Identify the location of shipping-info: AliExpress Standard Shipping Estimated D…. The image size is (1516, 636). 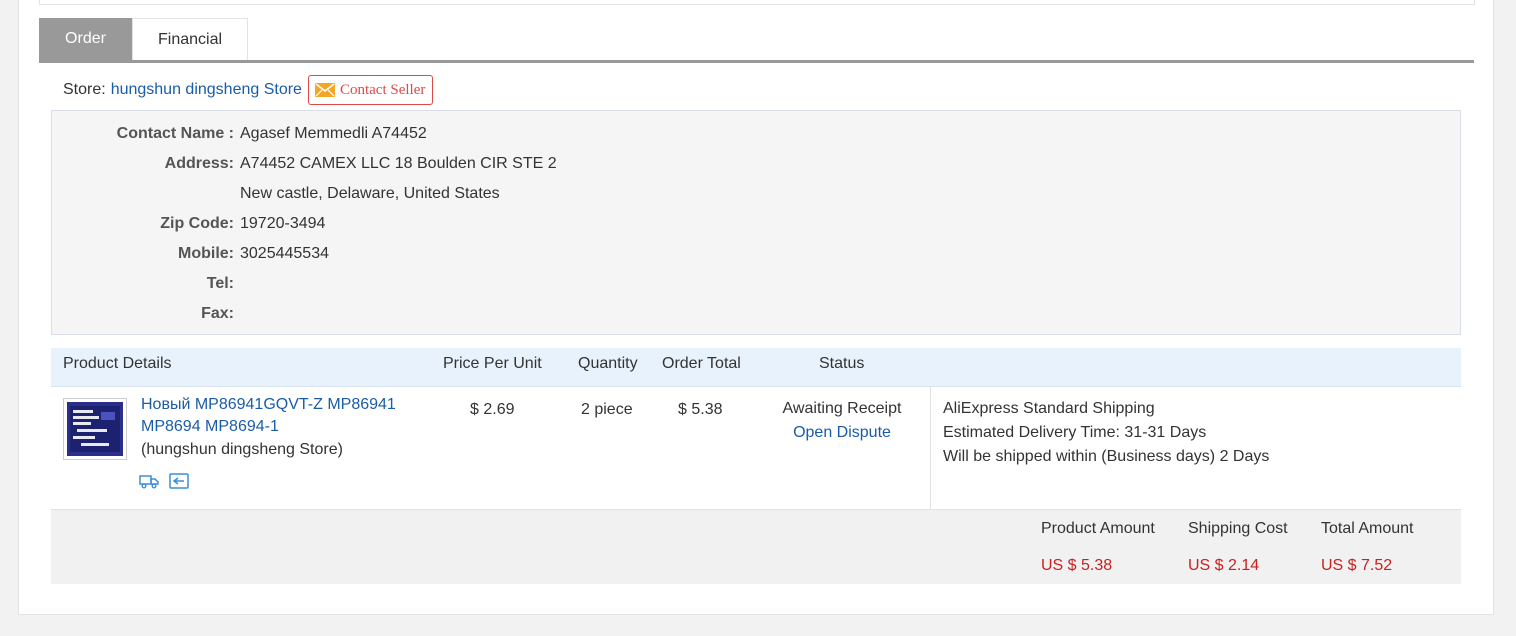
(1106, 433).